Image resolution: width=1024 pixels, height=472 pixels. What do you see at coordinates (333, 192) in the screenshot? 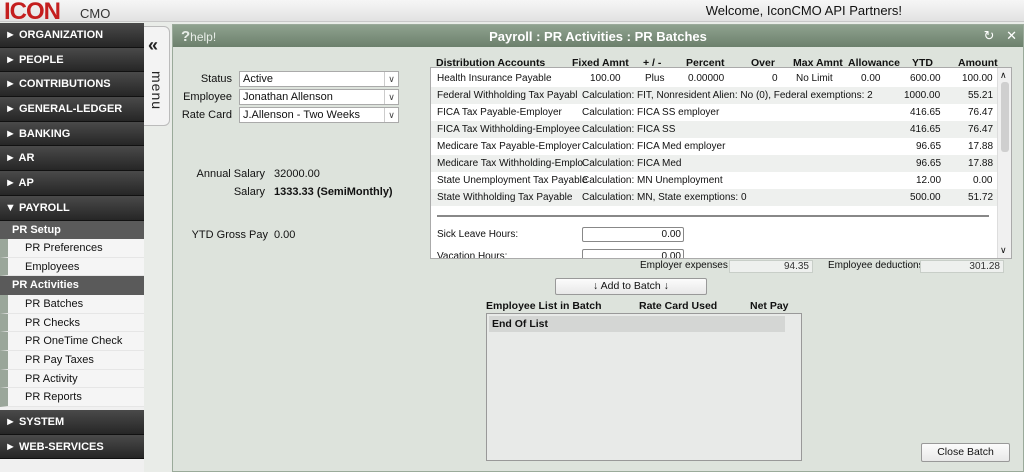
I see `salary-value: 1333.33 (SemiMonthly)` at bounding box center [333, 192].